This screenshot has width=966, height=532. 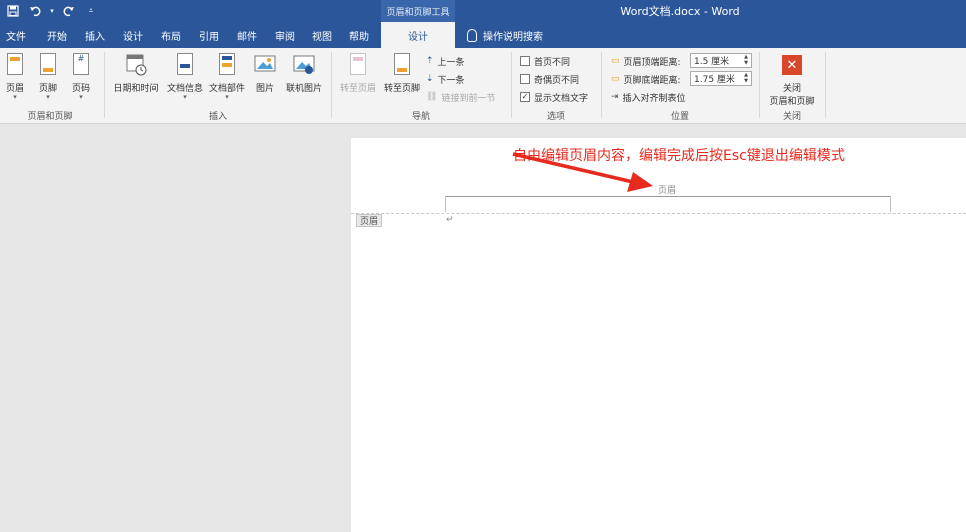 I want to click on tab-review: 审阅, so click(x=285, y=35).